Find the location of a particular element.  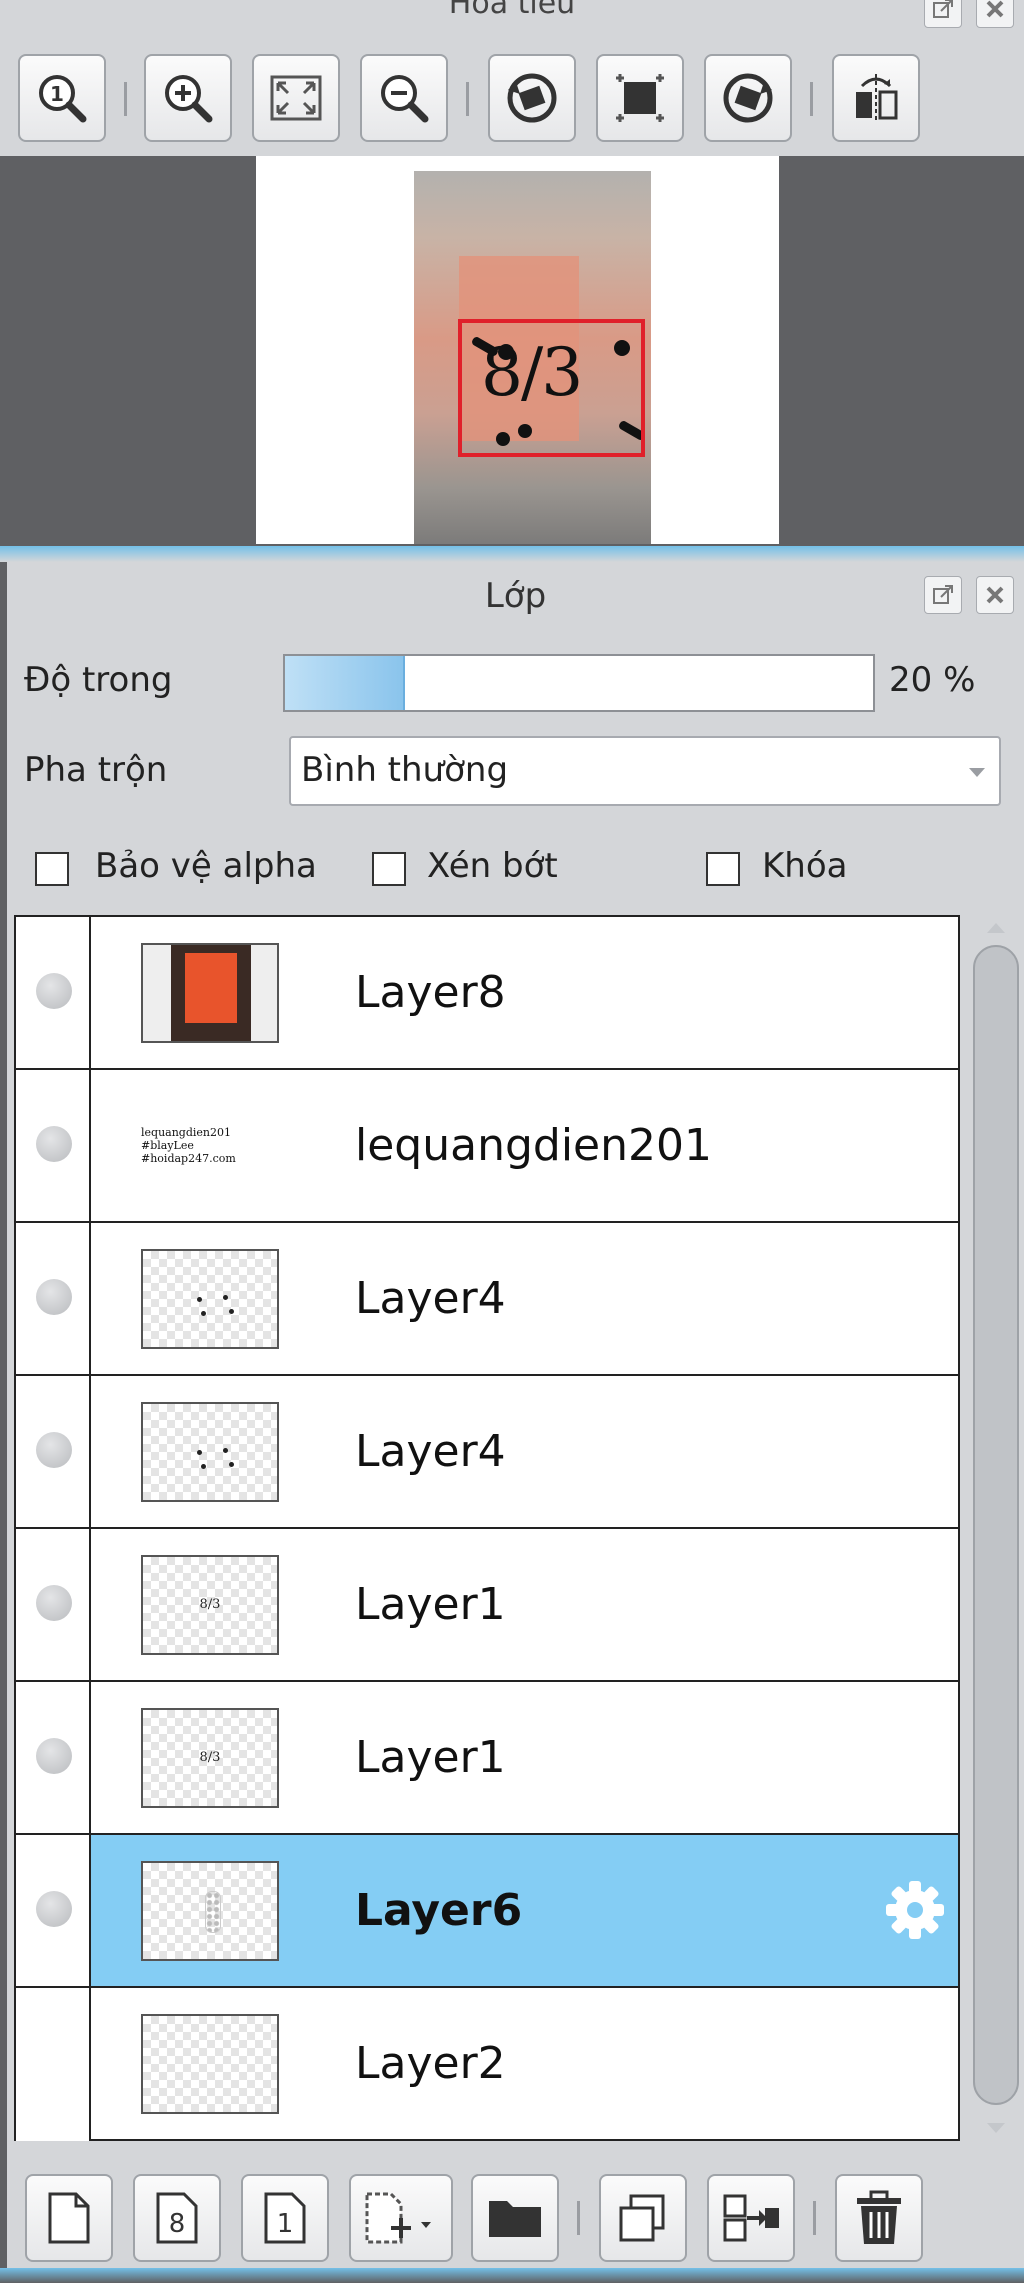

thumb-text-line: lequangdien201 is located at coordinates (186, 1132).